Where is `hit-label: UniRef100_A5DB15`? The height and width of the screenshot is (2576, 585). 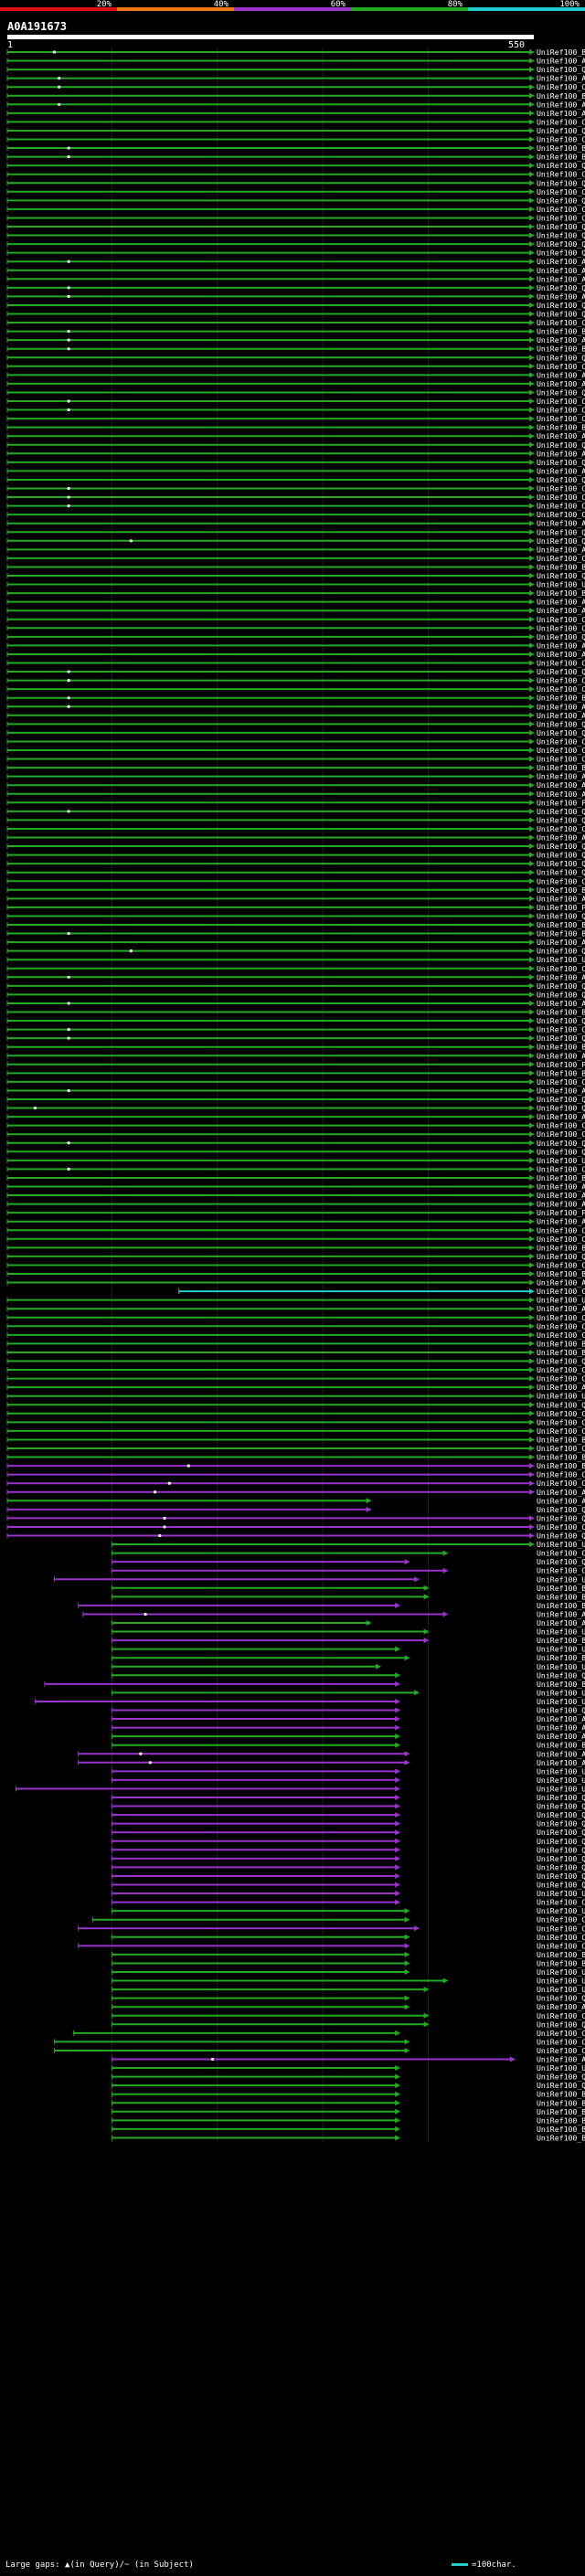
hit-label: UniRef100_A5DB15 is located at coordinates (561, 1003).